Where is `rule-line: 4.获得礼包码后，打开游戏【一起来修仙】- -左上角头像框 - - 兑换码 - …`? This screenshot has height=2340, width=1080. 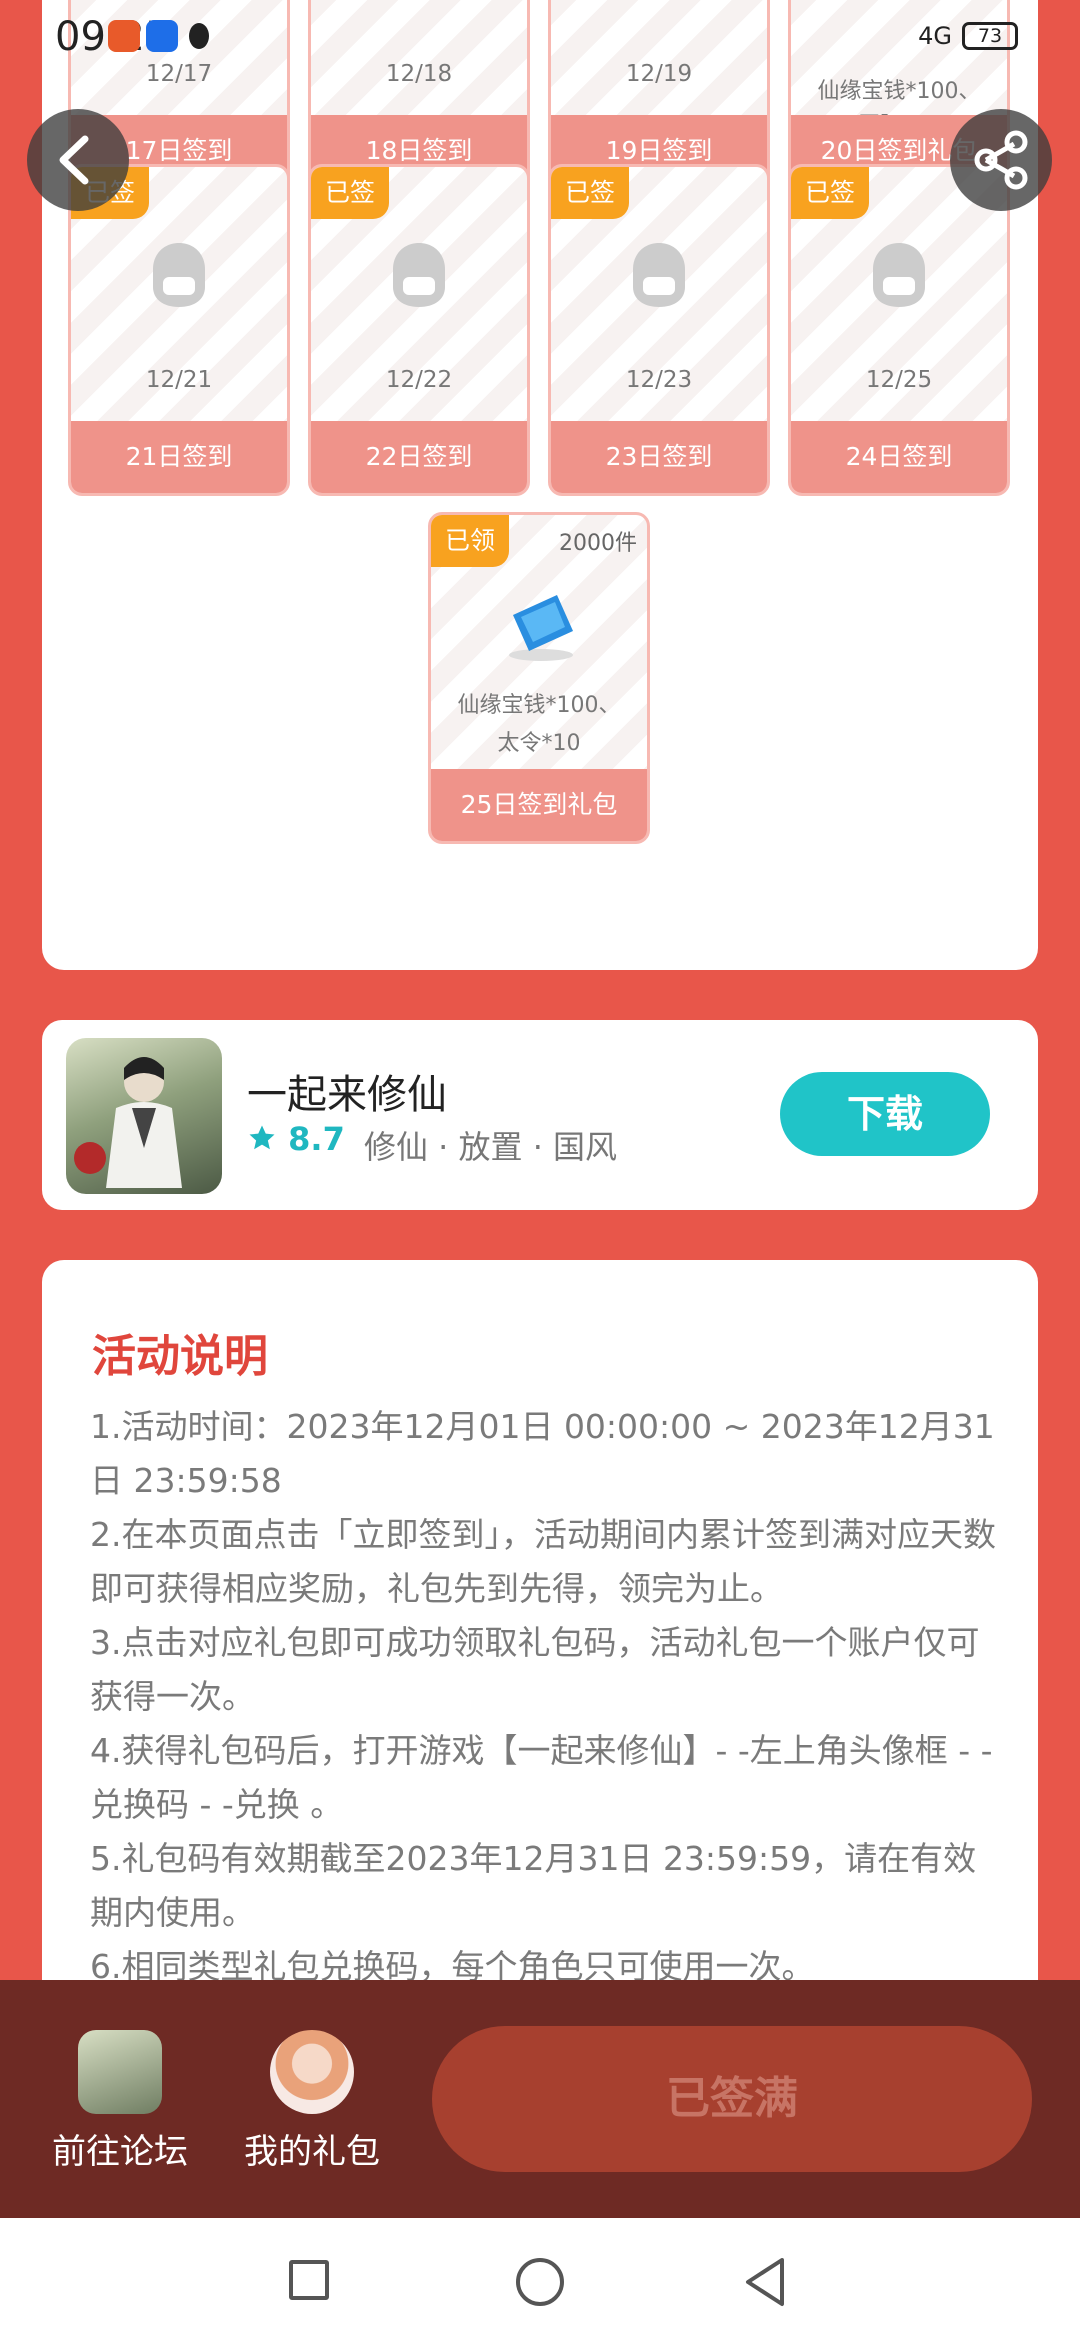
rule-line: 4.获得礼包码后，打开游戏【一起来修仙】- -左上角头像框 - - 兑换码 - … is located at coordinates (541, 1777).